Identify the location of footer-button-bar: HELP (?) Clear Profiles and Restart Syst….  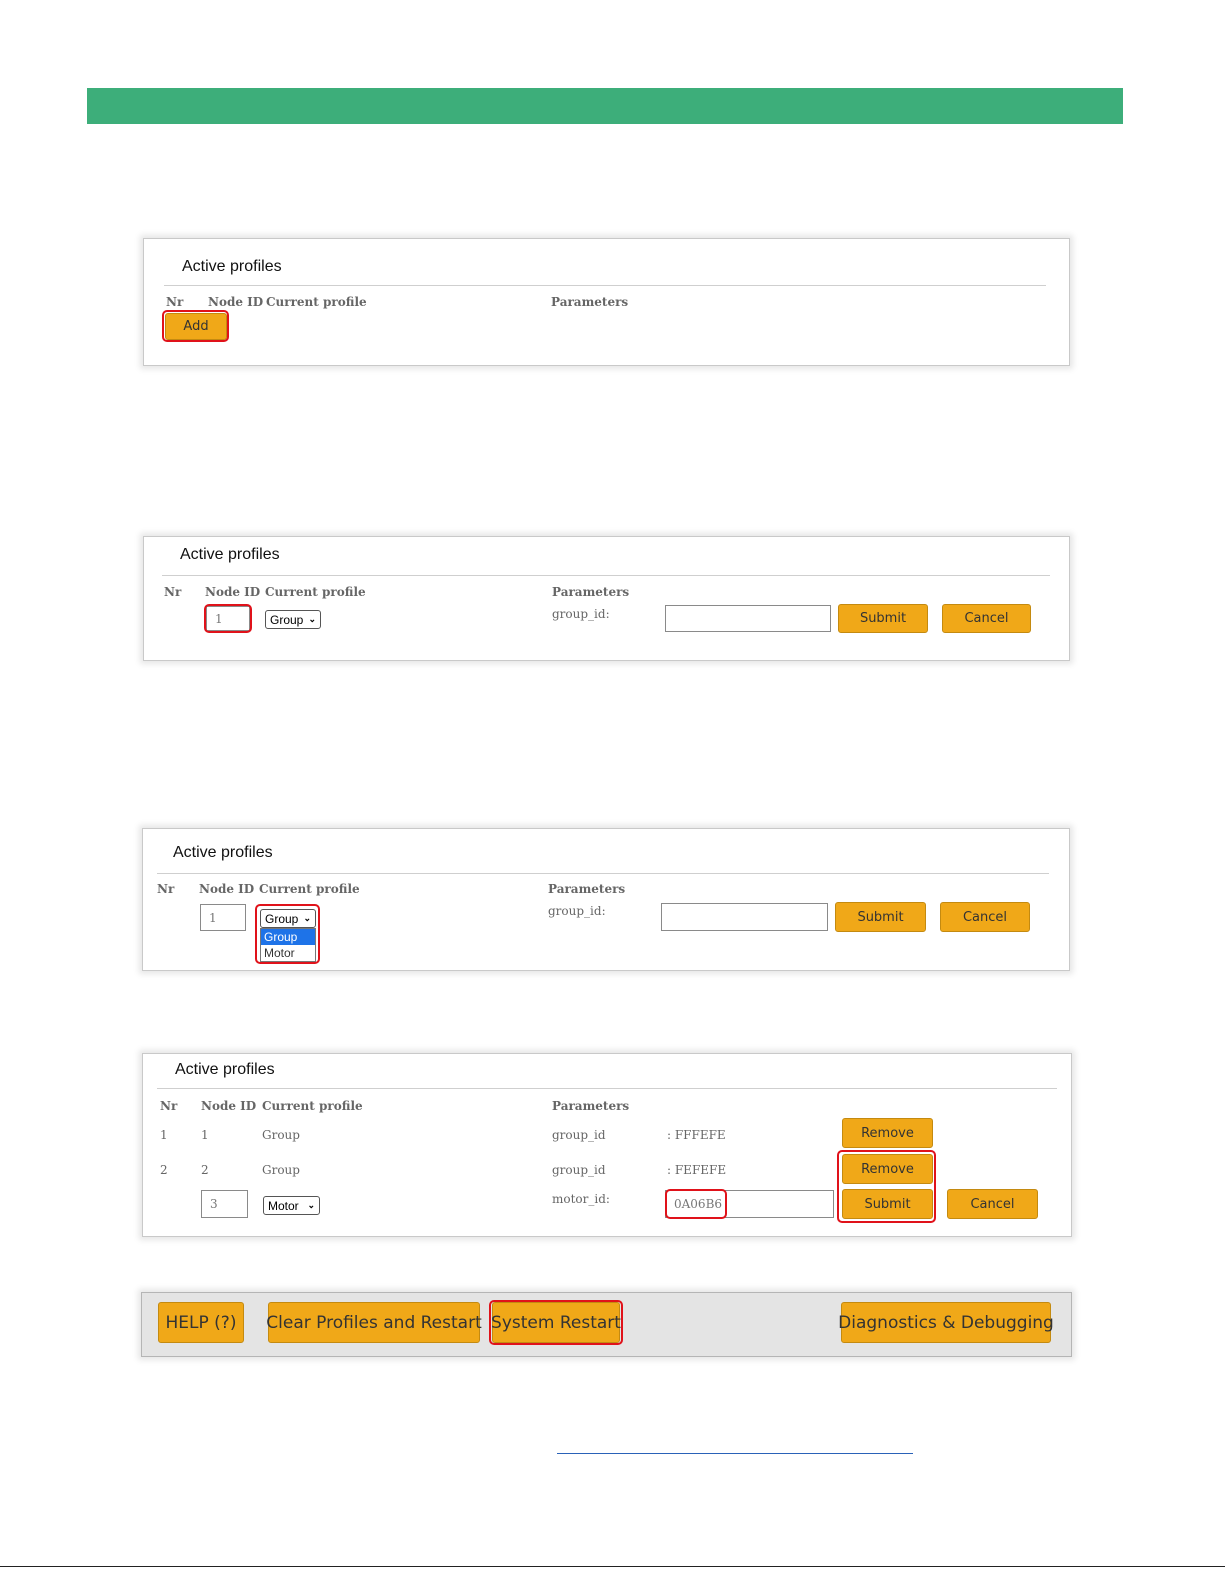
(606, 1324).